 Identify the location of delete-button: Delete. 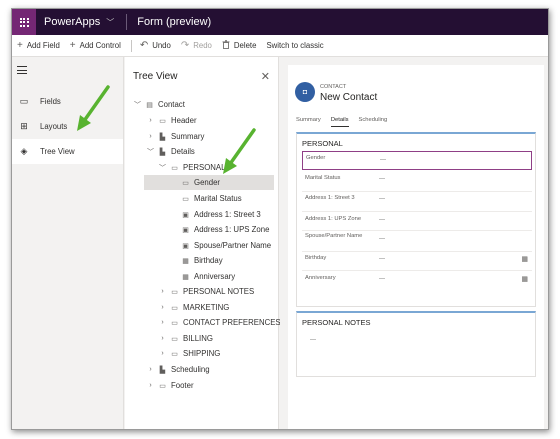
(239, 45).